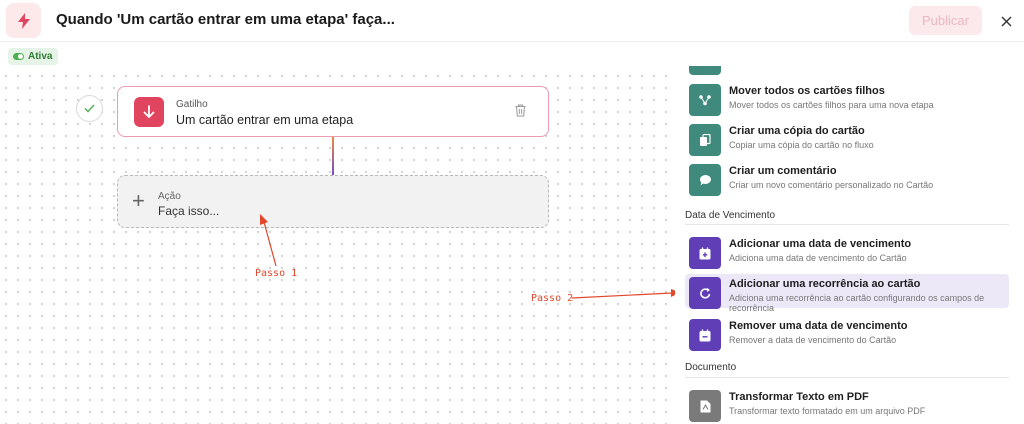  What do you see at coordinates (847, 71) in the screenshot?
I see `action-item-partial` at bounding box center [847, 71].